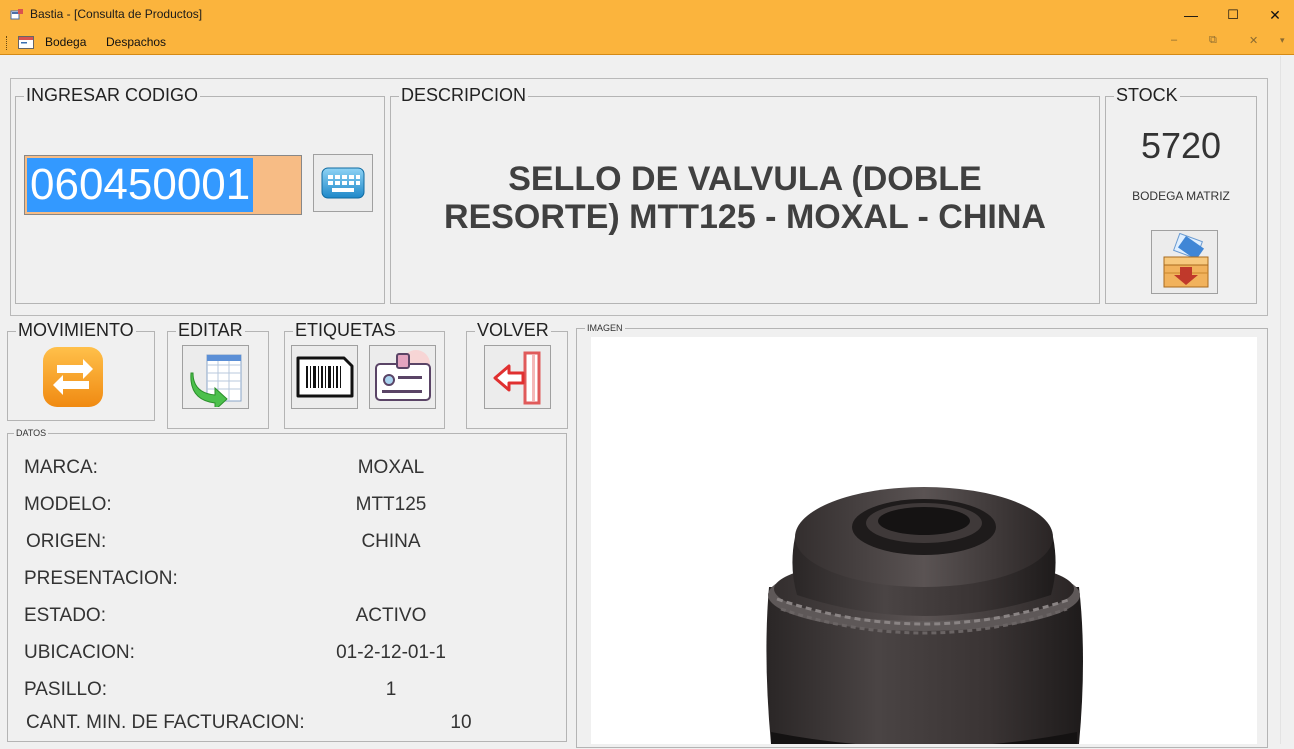  What do you see at coordinates (140, 185) in the screenshot?
I see `code-input-value: 060450001` at bounding box center [140, 185].